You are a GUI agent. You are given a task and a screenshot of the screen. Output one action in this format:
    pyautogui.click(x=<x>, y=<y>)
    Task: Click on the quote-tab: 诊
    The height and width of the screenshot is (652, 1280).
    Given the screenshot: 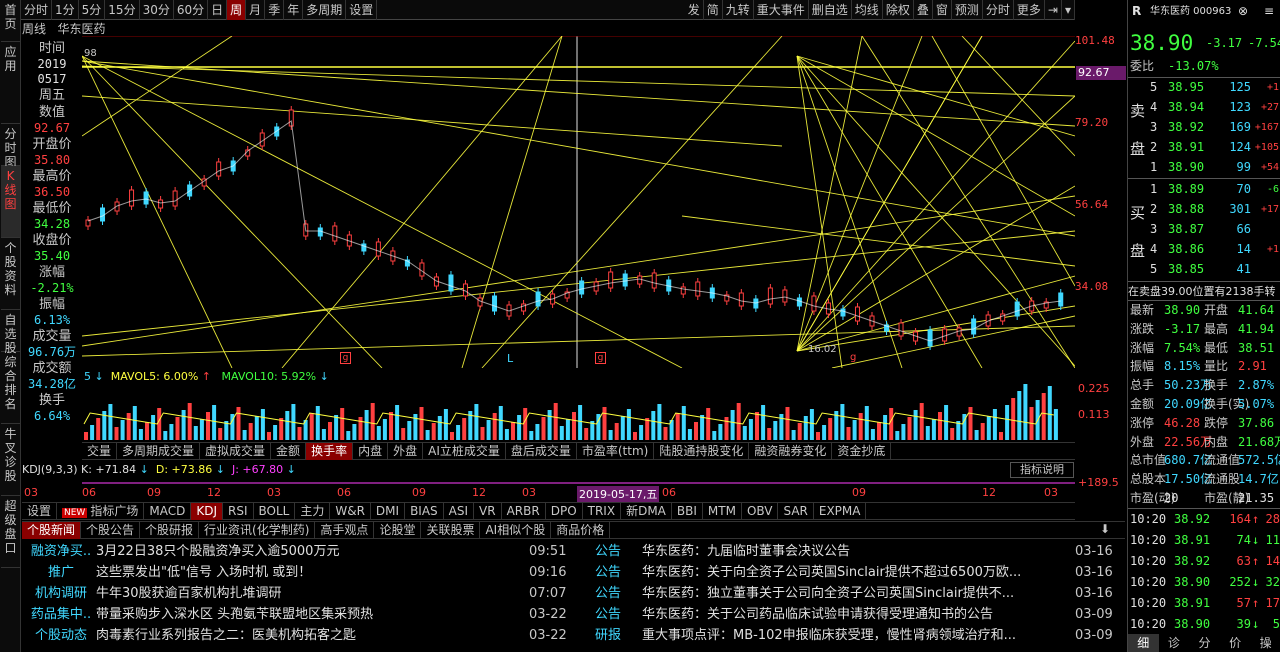 What is the action you would take?
    pyautogui.click(x=1174, y=643)
    